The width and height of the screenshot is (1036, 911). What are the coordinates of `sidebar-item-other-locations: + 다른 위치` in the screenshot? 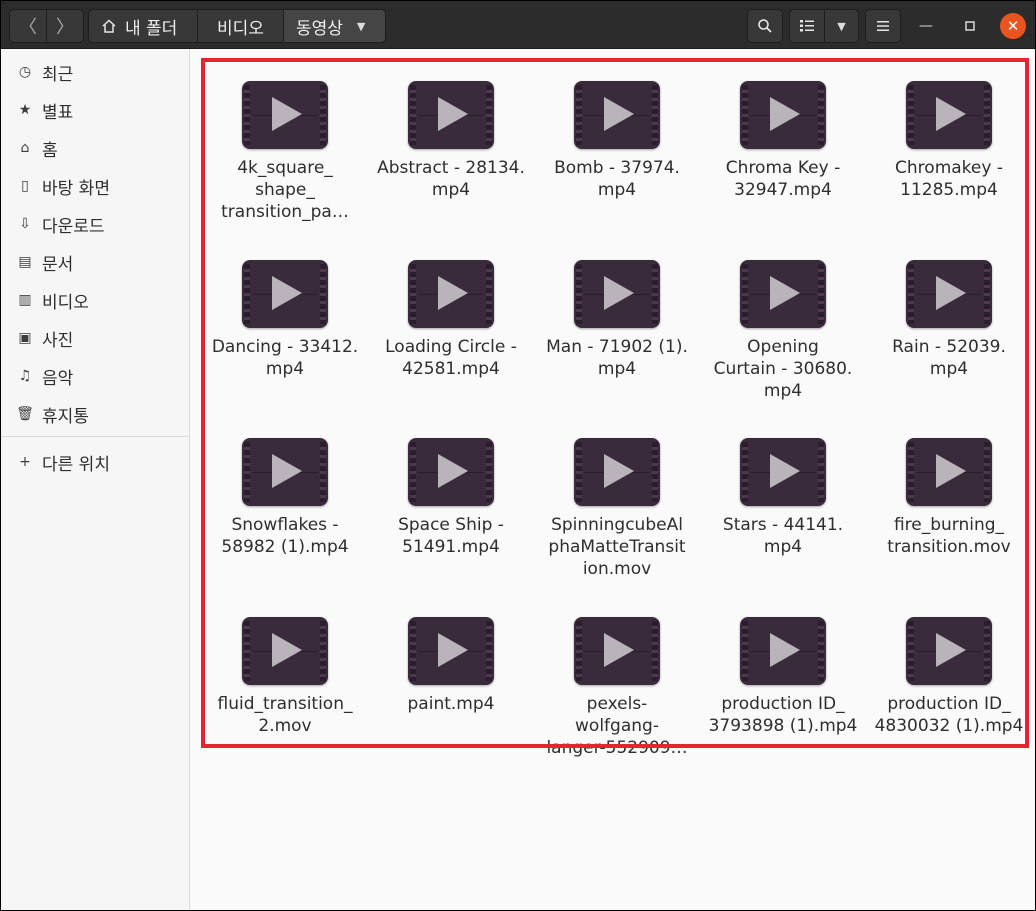 It's located at (95, 462).